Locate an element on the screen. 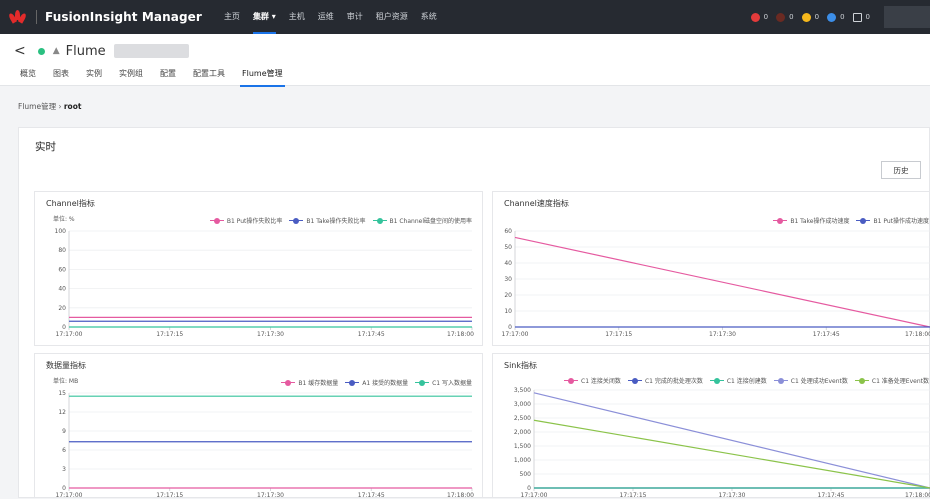 Image resolution: width=930 pixels, height=499 pixels. y-tick-label: 3 is located at coordinates (64, 469).